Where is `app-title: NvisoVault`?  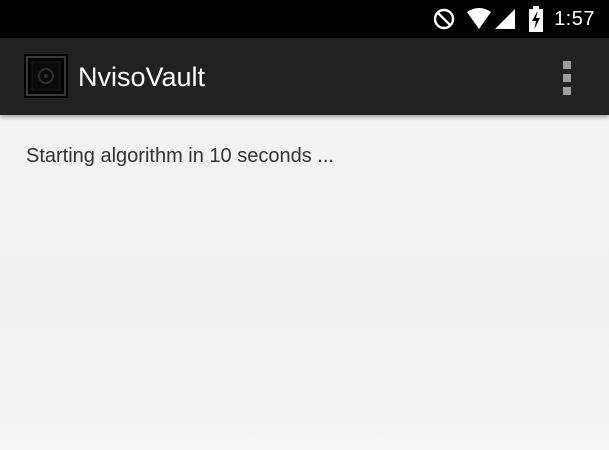 app-title: NvisoVault is located at coordinates (142, 77).